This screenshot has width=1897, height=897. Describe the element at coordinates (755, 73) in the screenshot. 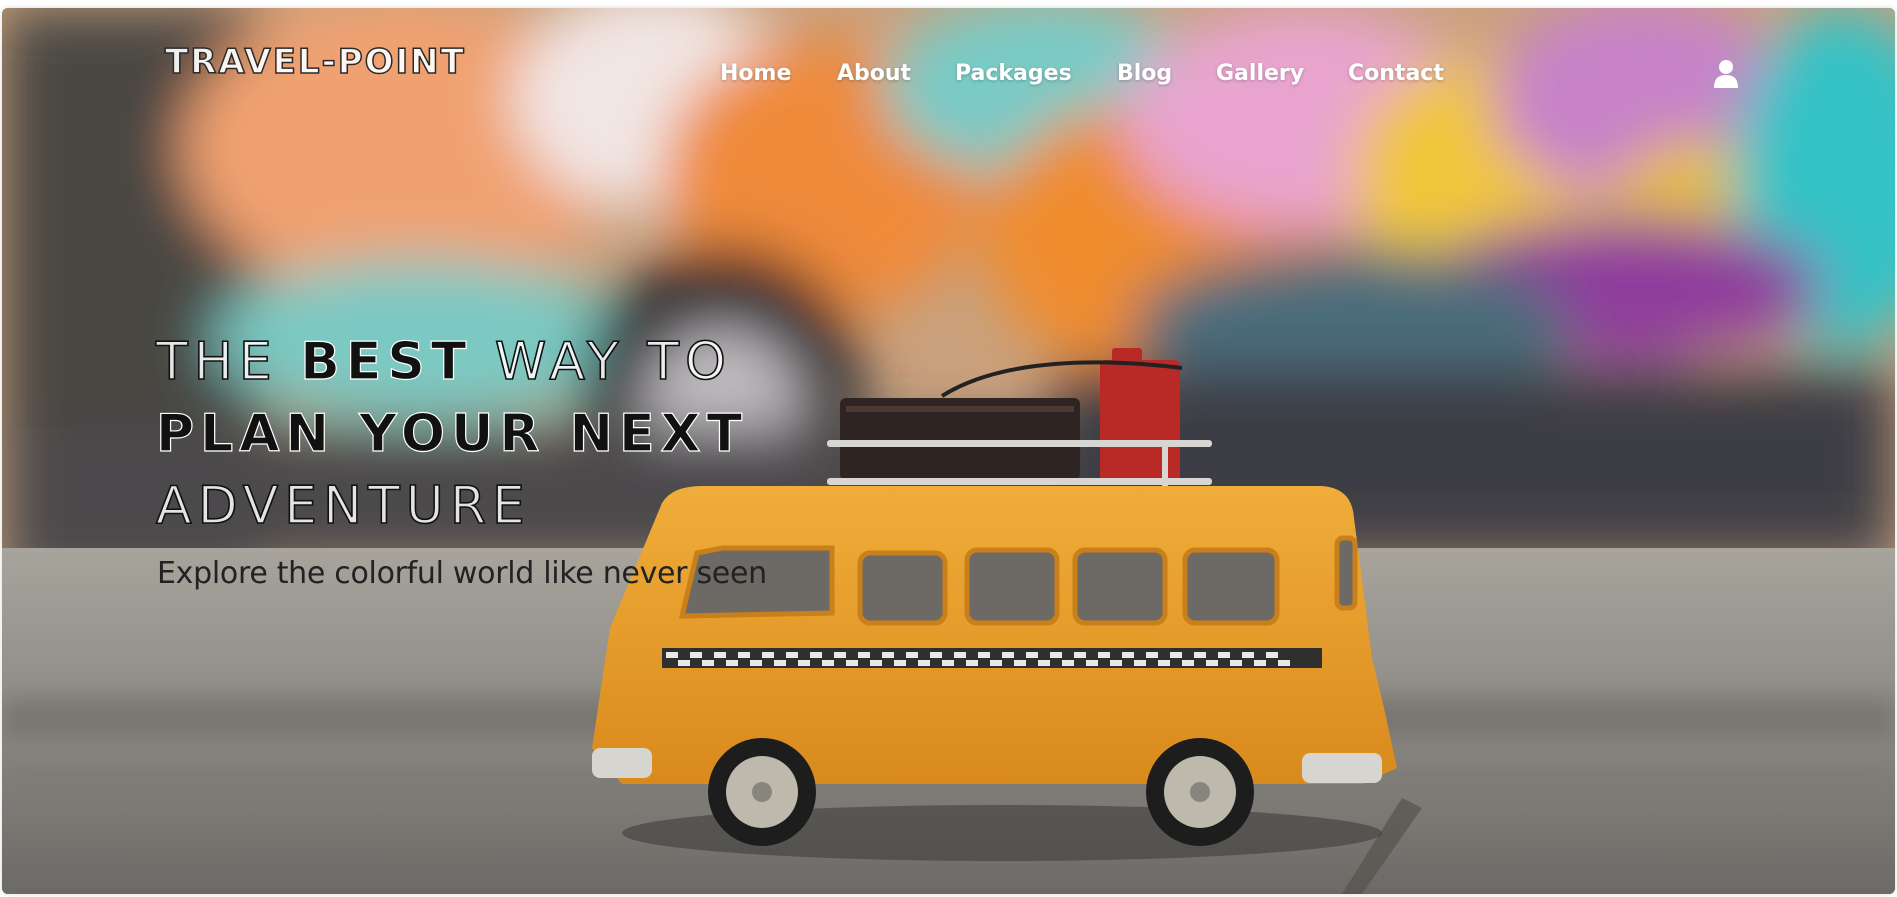

I see `nav-link-home: Home` at that location.